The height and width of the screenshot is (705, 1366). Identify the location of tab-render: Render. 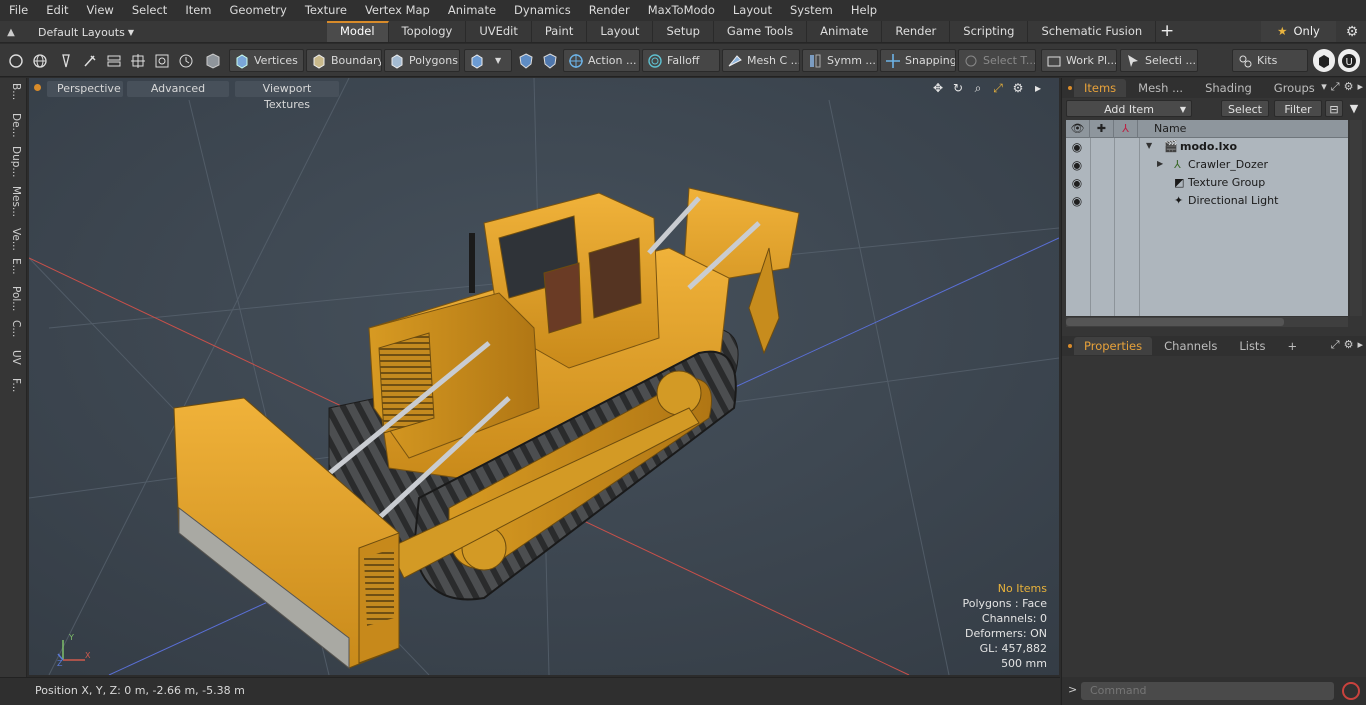
(916, 31).